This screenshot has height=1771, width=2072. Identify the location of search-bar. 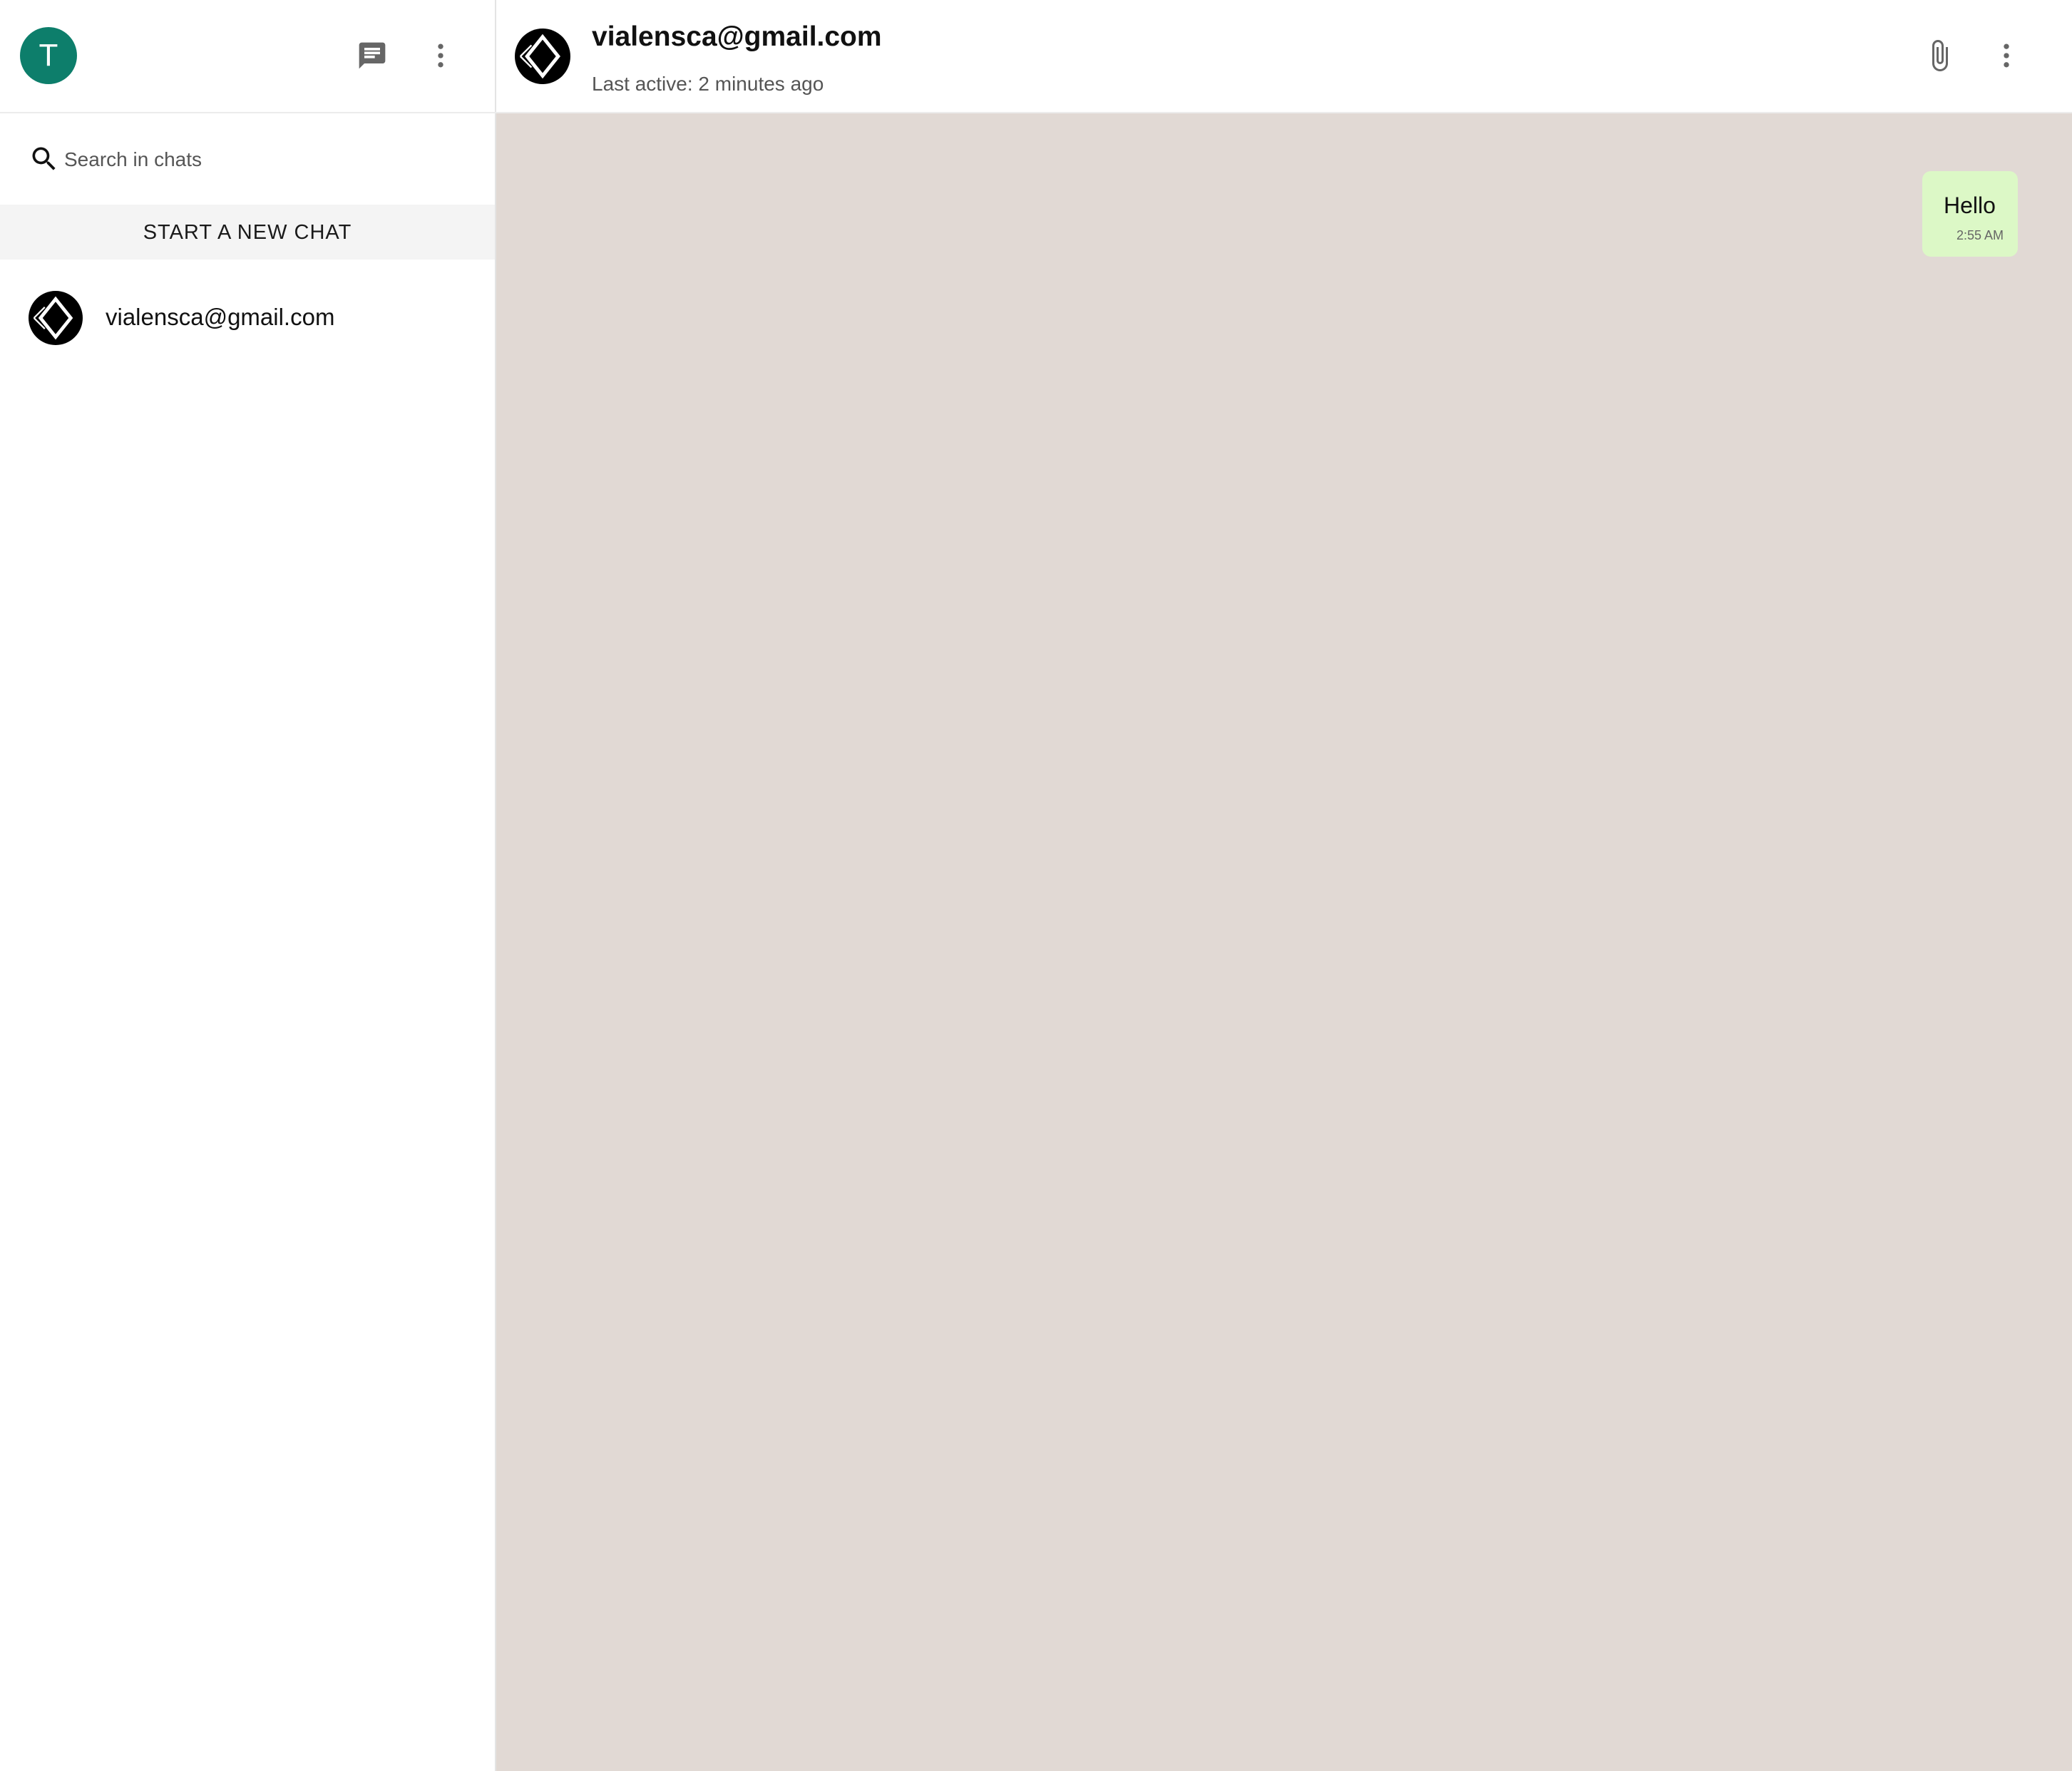
(247, 159).